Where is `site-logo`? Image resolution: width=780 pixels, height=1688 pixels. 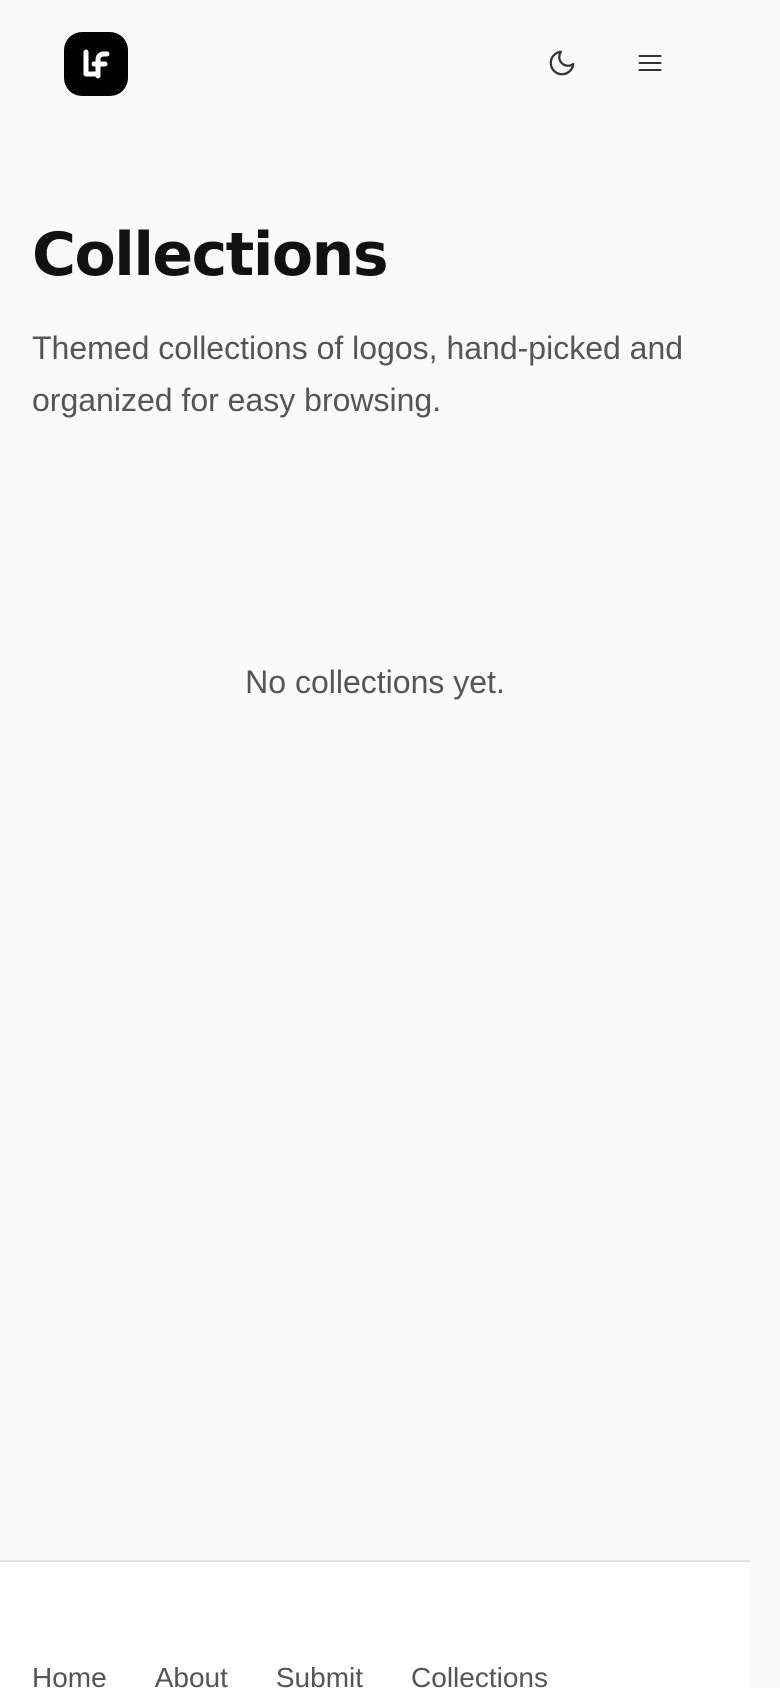 site-logo is located at coordinates (96, 64).